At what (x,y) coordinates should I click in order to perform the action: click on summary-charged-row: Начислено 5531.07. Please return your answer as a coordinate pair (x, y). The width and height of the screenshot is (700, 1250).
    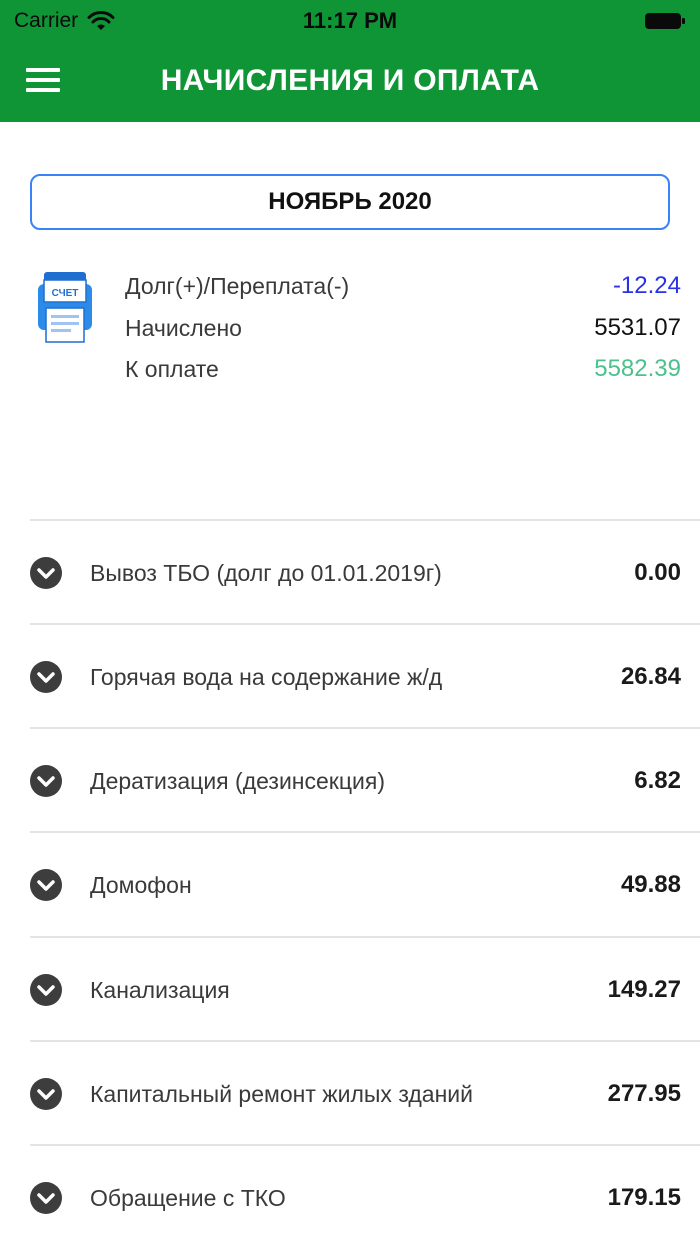
    Looking at the image, I should click on (403, 328).